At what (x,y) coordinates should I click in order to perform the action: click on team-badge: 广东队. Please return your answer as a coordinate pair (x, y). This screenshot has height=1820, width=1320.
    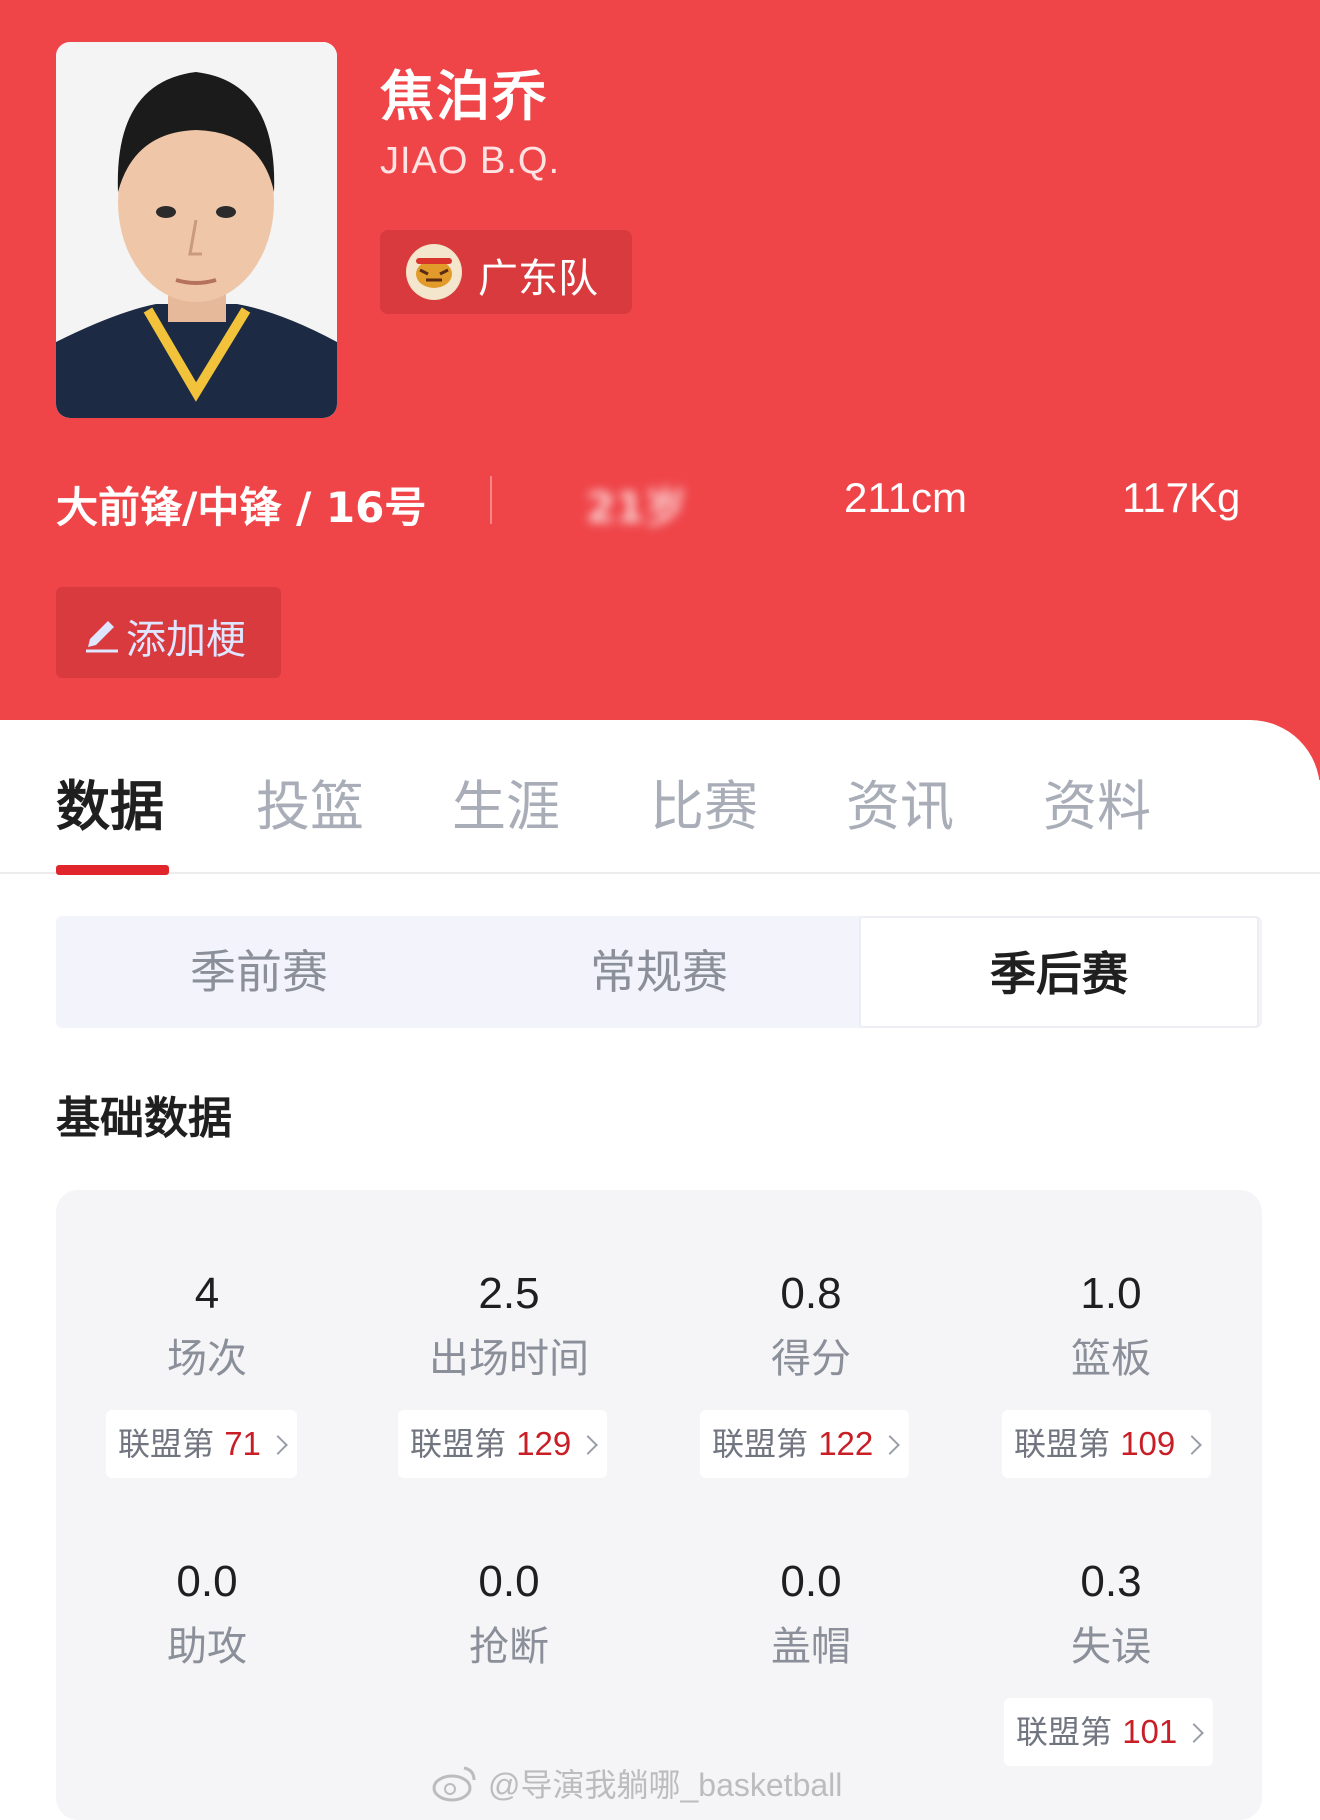
    Looking at the image, I should click on (506, 272).